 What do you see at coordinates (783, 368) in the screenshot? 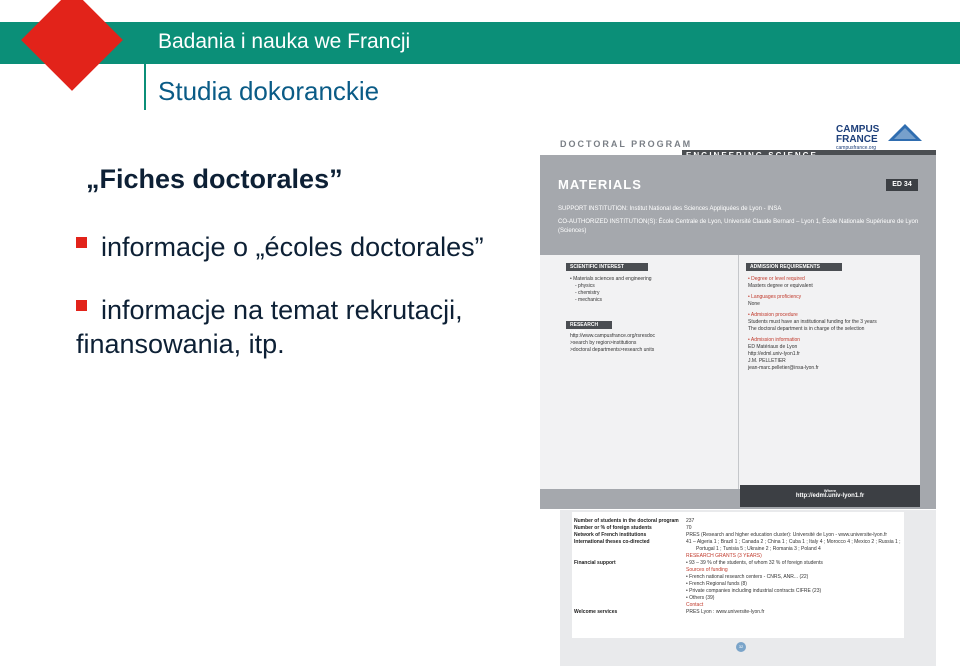
I see `doc-admission-line: jean-marc.pelletier@insa-lyon.fr` at bounding box center [783, 368].